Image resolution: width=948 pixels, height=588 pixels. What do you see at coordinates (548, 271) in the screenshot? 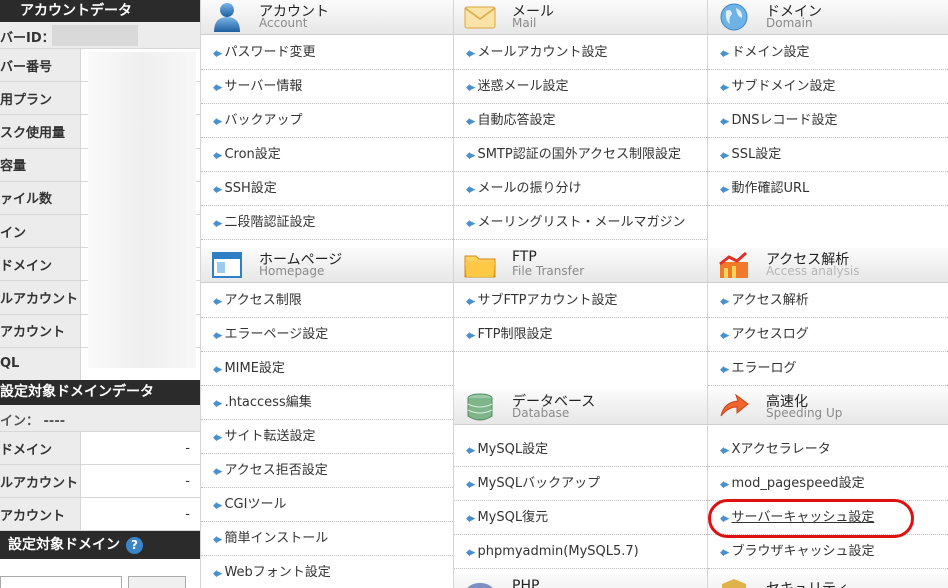
I see `ftp-subtitle: File Transfer` at bounding box center [548, 271].